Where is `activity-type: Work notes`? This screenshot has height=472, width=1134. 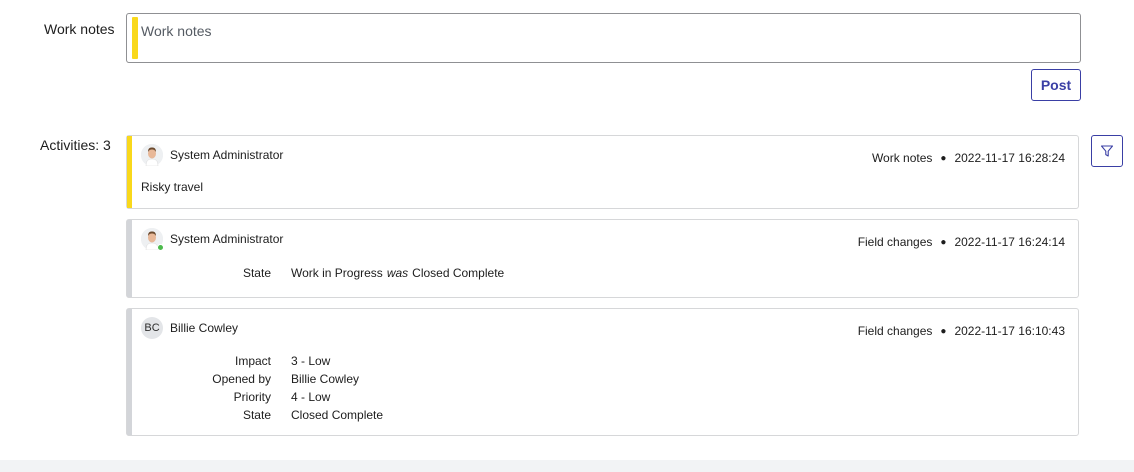
activity-type: Work notes is located at coordinates (902, 158).